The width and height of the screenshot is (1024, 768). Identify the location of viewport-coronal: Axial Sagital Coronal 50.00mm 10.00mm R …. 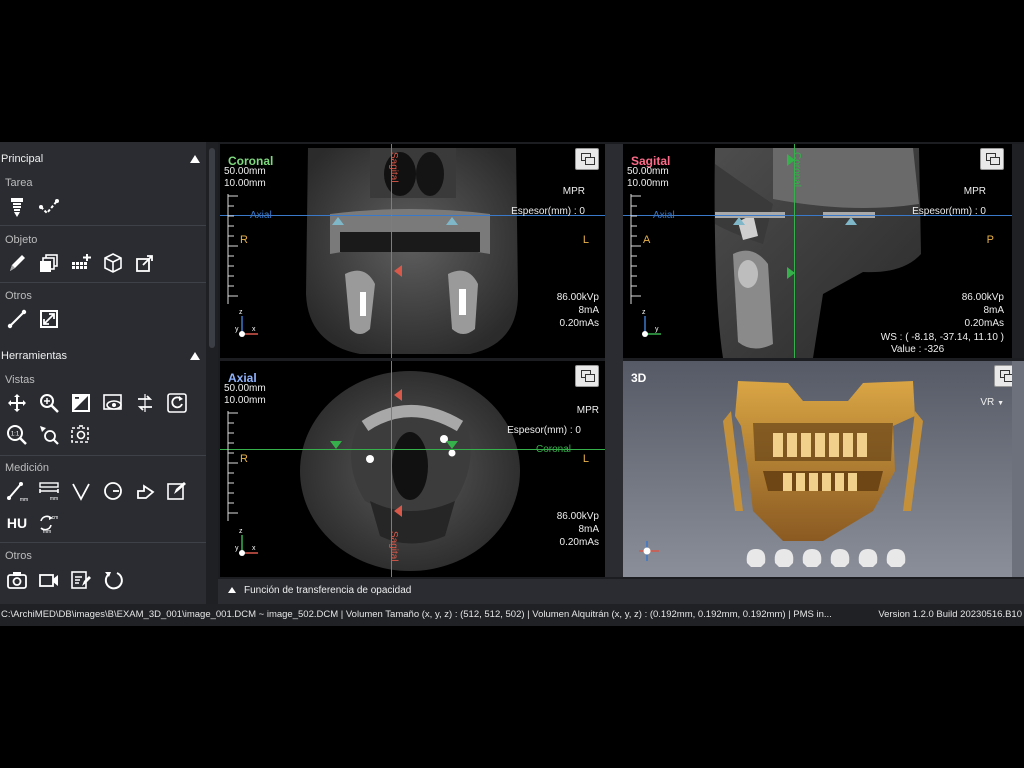
(412, 251).